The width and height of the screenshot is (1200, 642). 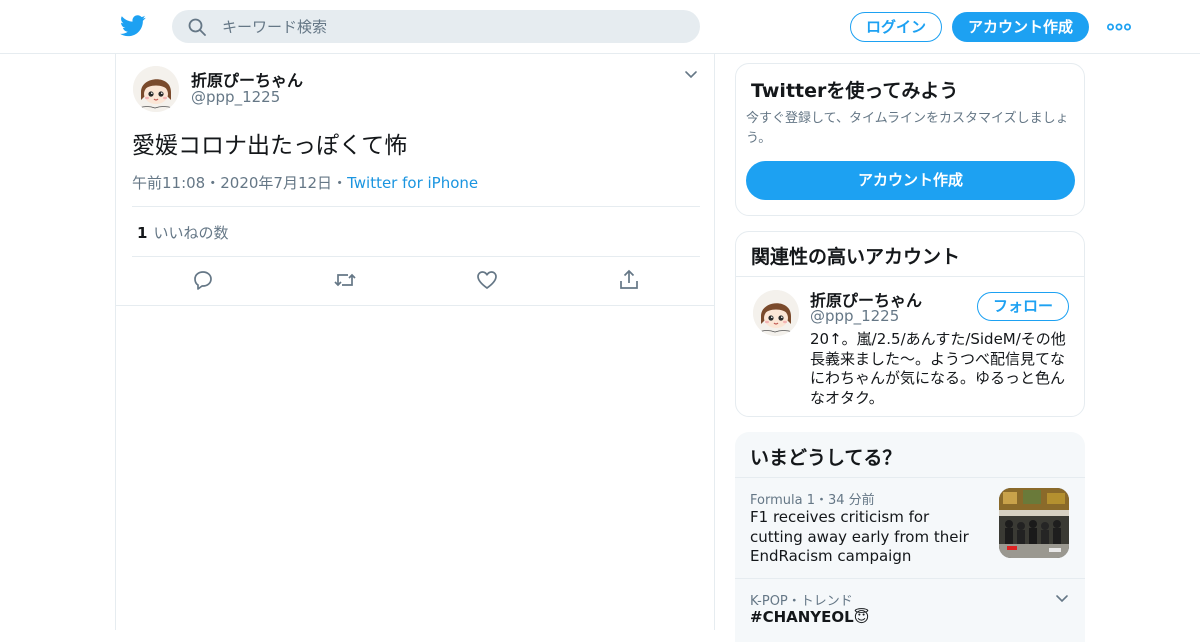 What do you see at coordinates (855, 91) in the screenshot?
I see `card-title: Twitterを使ってみよう` at bounding box center [855, 91].